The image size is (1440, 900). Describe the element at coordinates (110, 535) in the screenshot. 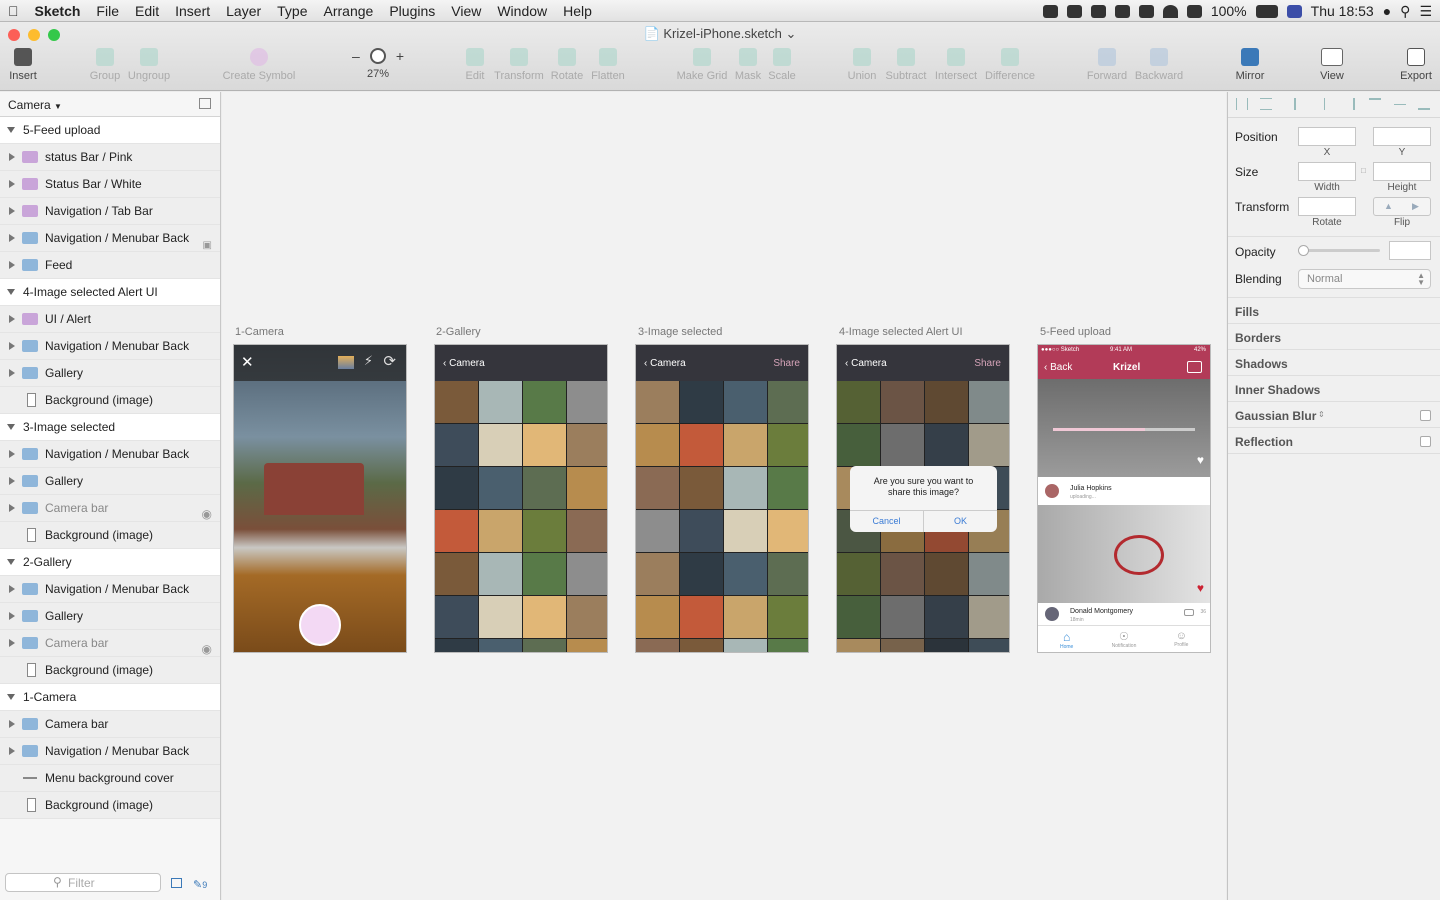

I see `layer-row: Background (image)` at that location.